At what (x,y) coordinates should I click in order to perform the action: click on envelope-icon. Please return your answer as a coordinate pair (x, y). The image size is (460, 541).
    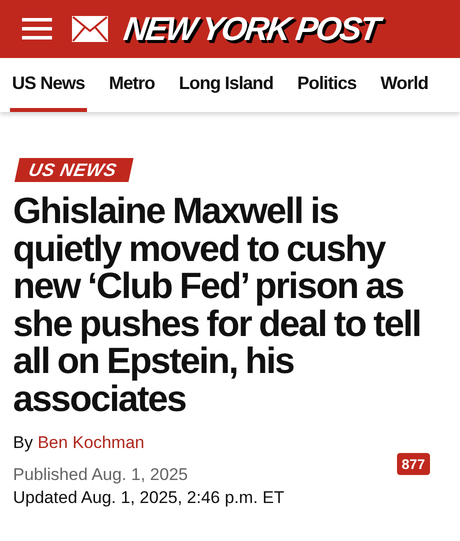
    Looking at the image, I should click on (90, 29).